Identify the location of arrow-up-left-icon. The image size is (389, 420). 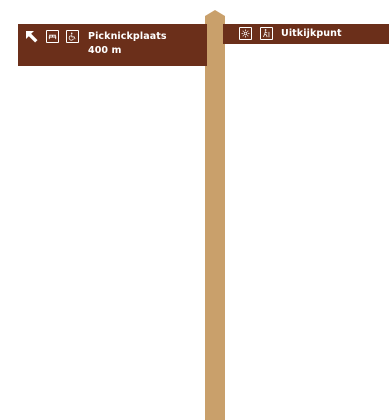
(32, 37).